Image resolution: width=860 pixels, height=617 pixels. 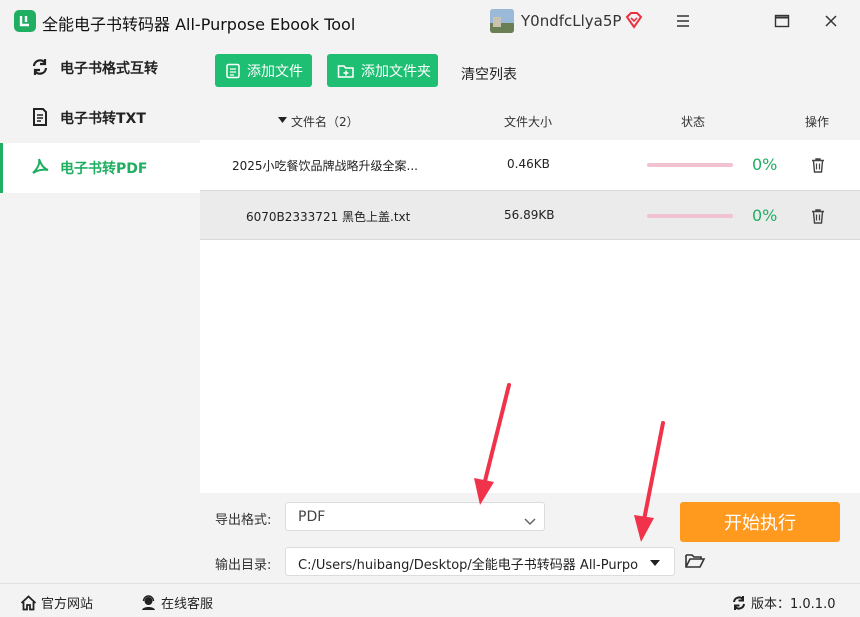 I want to click on close-icon, so click(x=831, y=21).